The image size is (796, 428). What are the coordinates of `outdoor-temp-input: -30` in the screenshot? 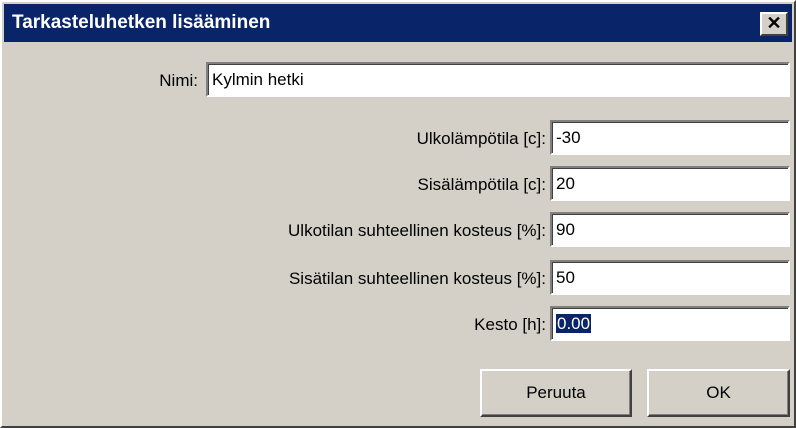 It's located at (670, 137).